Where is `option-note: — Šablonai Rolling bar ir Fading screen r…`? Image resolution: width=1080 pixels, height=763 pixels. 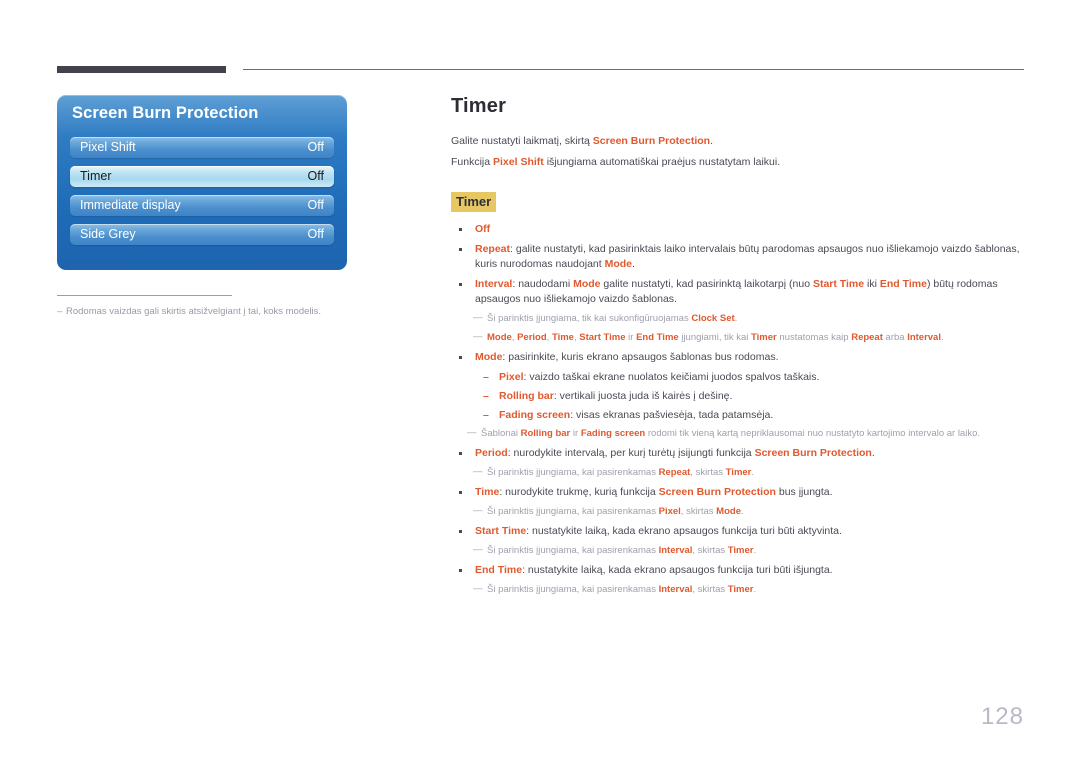 option-note: — Šablonai Rolling bar ir Fading screen r… is located at coordinates (738, 434).